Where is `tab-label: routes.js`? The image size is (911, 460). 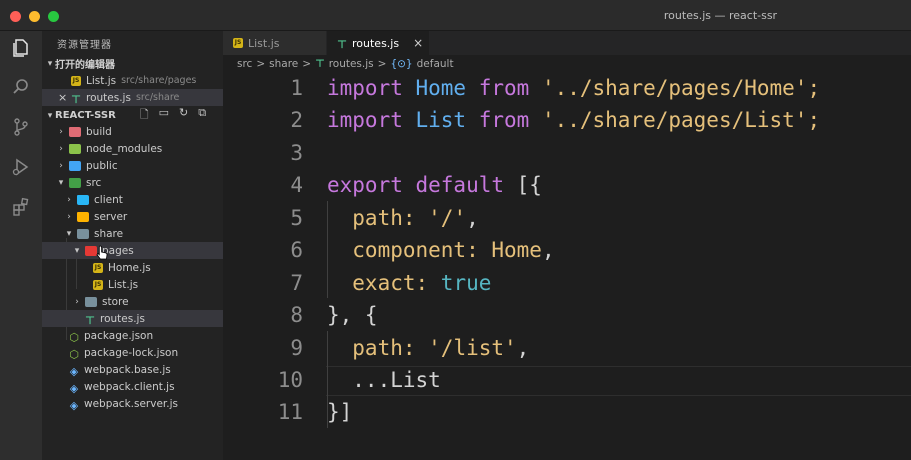
tab-label: routes.js is located at coordinates (376, 43).